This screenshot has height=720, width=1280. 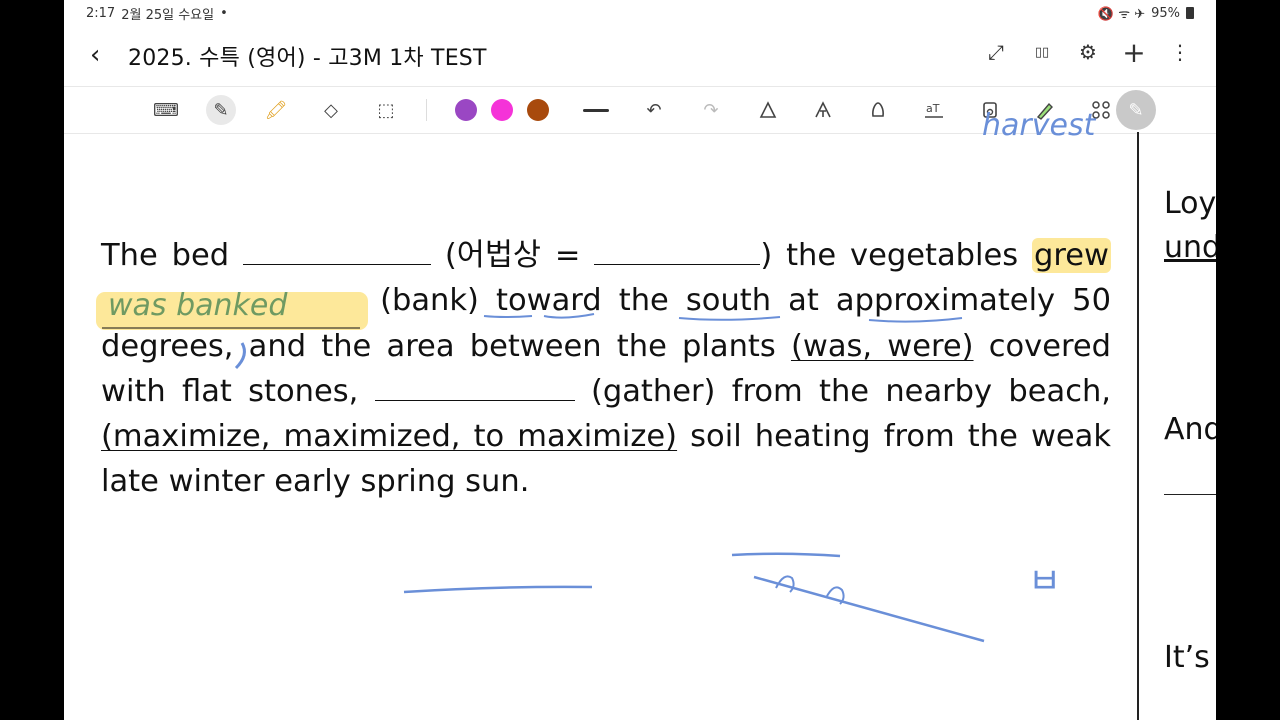 What do you see at coordinates (1039, 125) in the screenshot?
I see `handwritten-scribble: harvest` at bounding box center [1039, 125].